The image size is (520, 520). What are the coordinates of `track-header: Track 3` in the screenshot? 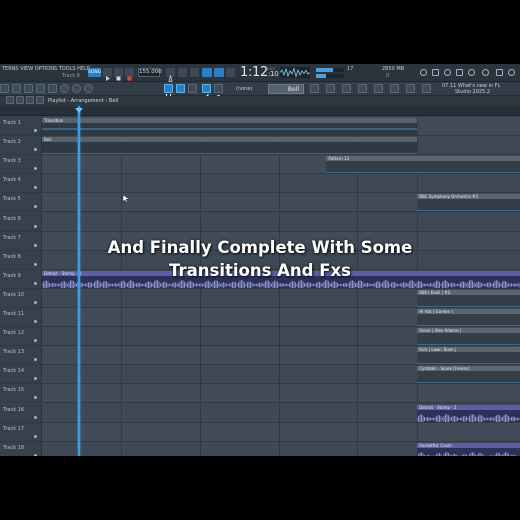 It's located at (21, 164).